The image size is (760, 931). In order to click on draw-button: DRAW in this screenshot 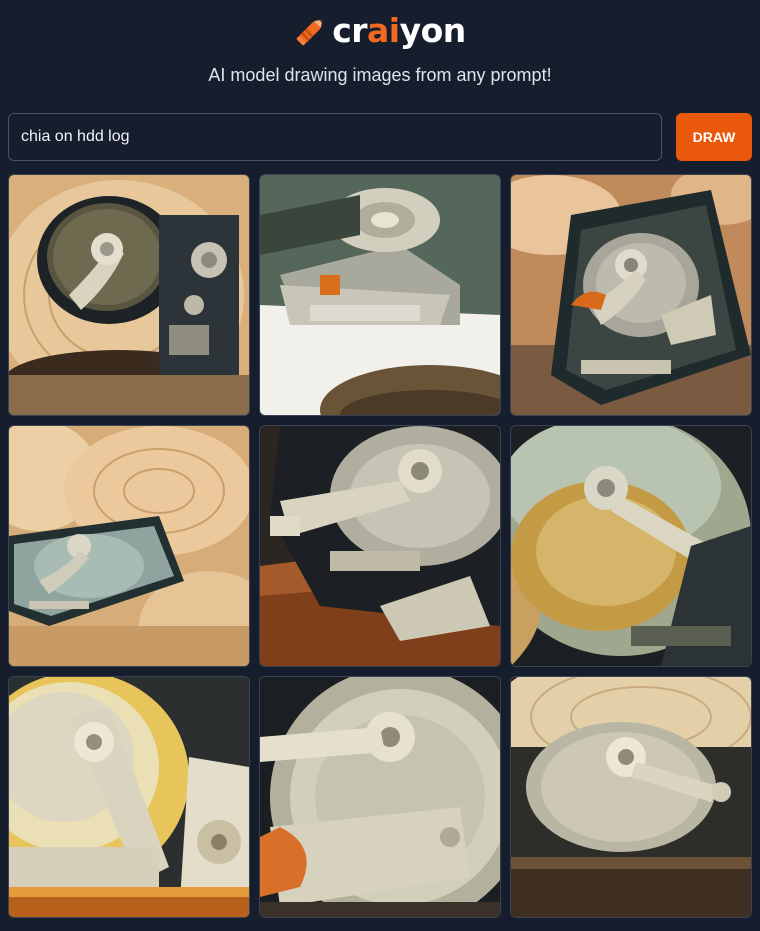, I will do `click(714, 137)`.